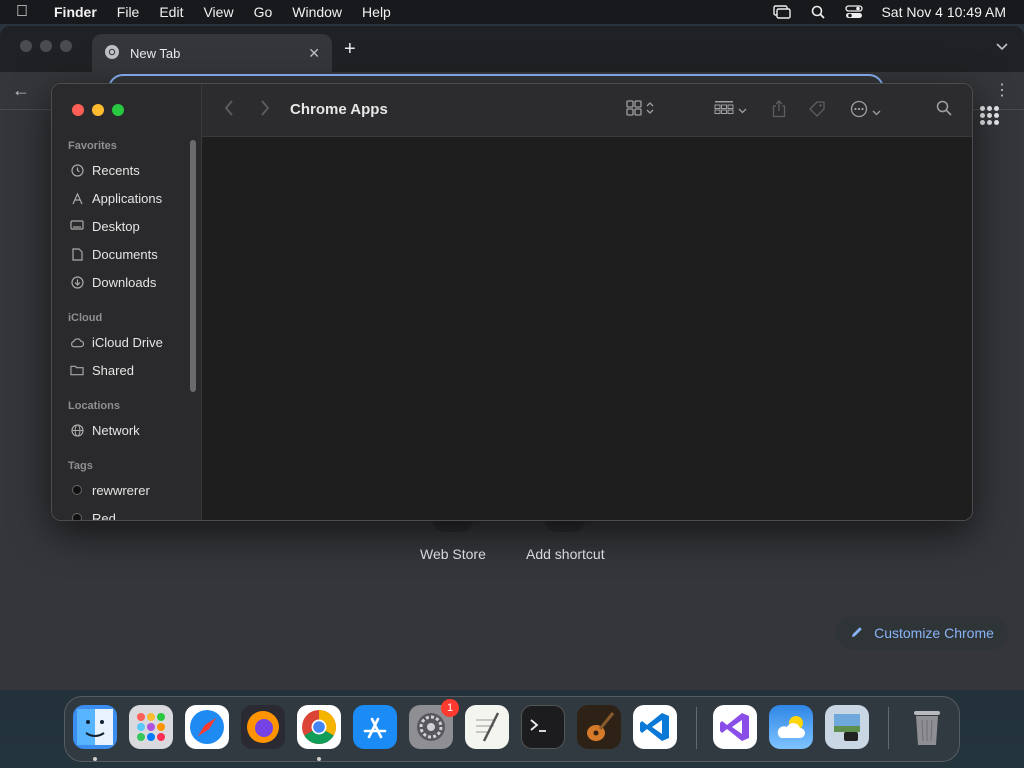 The width and height of the screenshot is (1024, 768). I want to click on document-icon, so click(77, 254).